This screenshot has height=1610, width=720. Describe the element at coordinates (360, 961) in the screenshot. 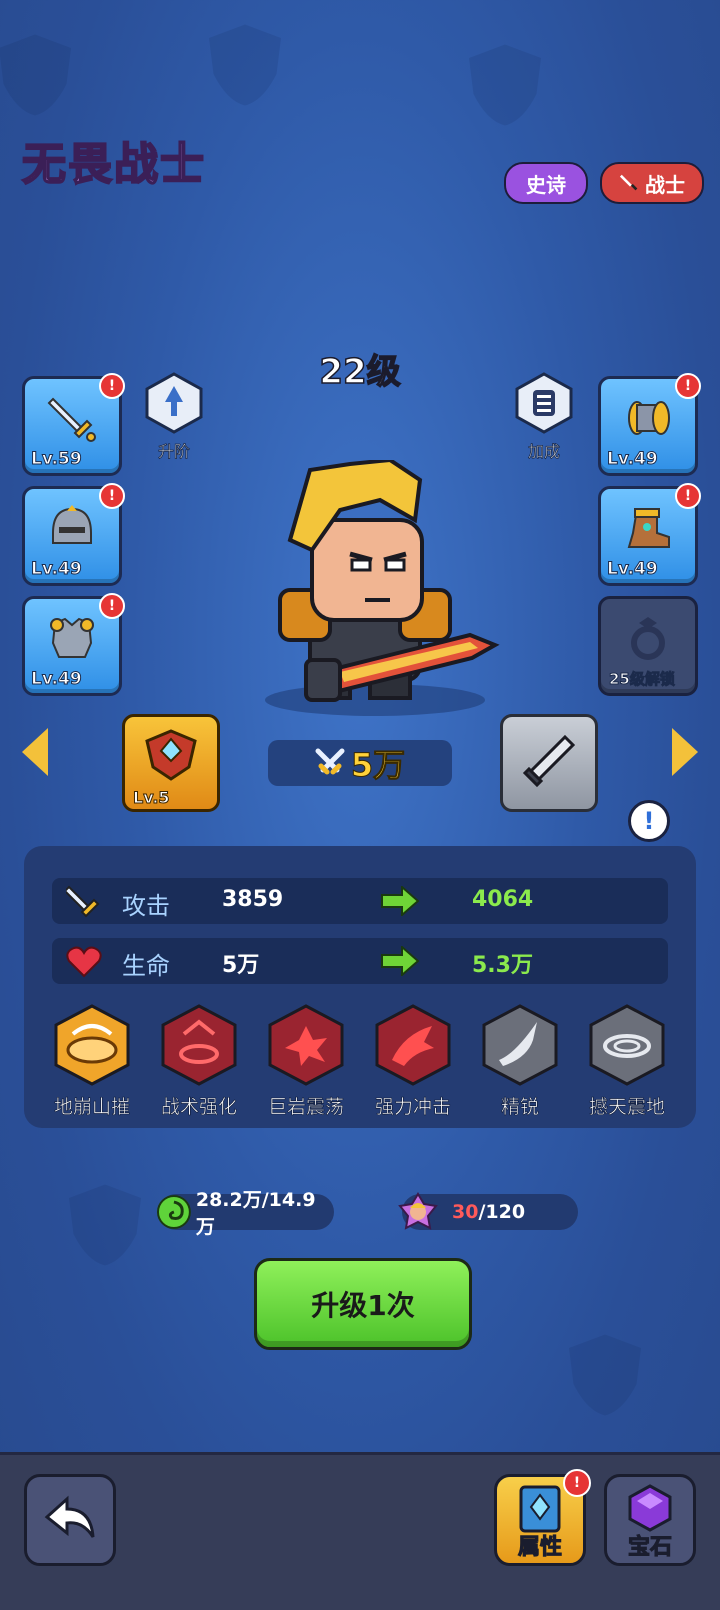

I see `stat-row-health: 生命 5万 5.3万` at that location.